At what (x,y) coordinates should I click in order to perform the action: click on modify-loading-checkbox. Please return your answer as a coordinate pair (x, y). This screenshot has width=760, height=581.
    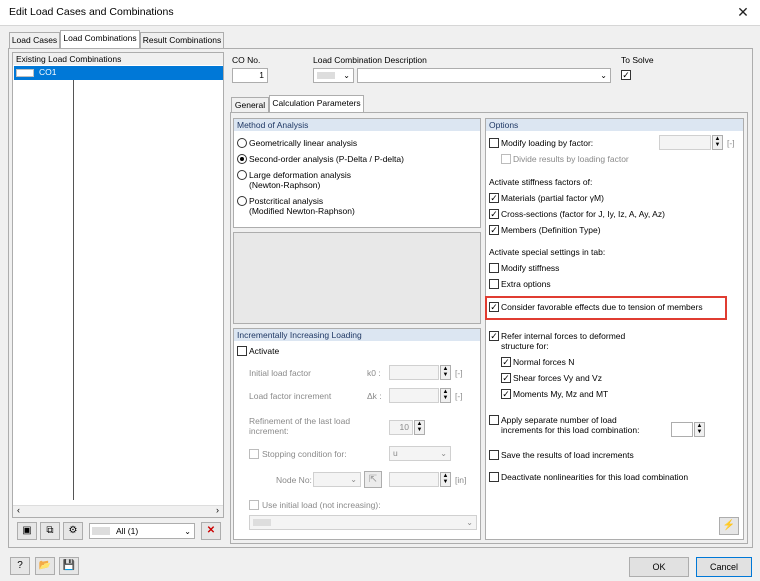
    Looking at the image, I should click on (494, 143).